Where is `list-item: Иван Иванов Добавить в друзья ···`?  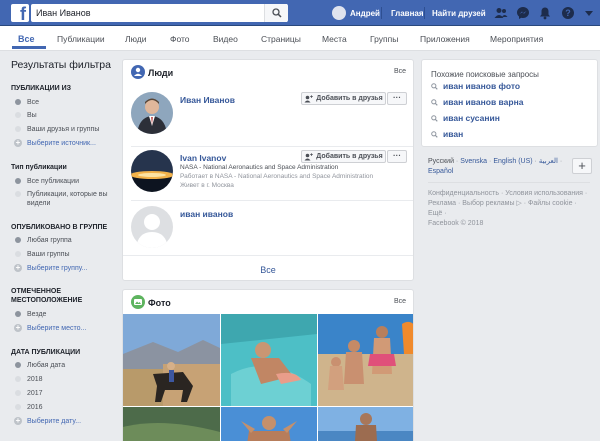 list-item: Иван Иванов Добавить в друзья ··· is located at coordinates (268, 118).